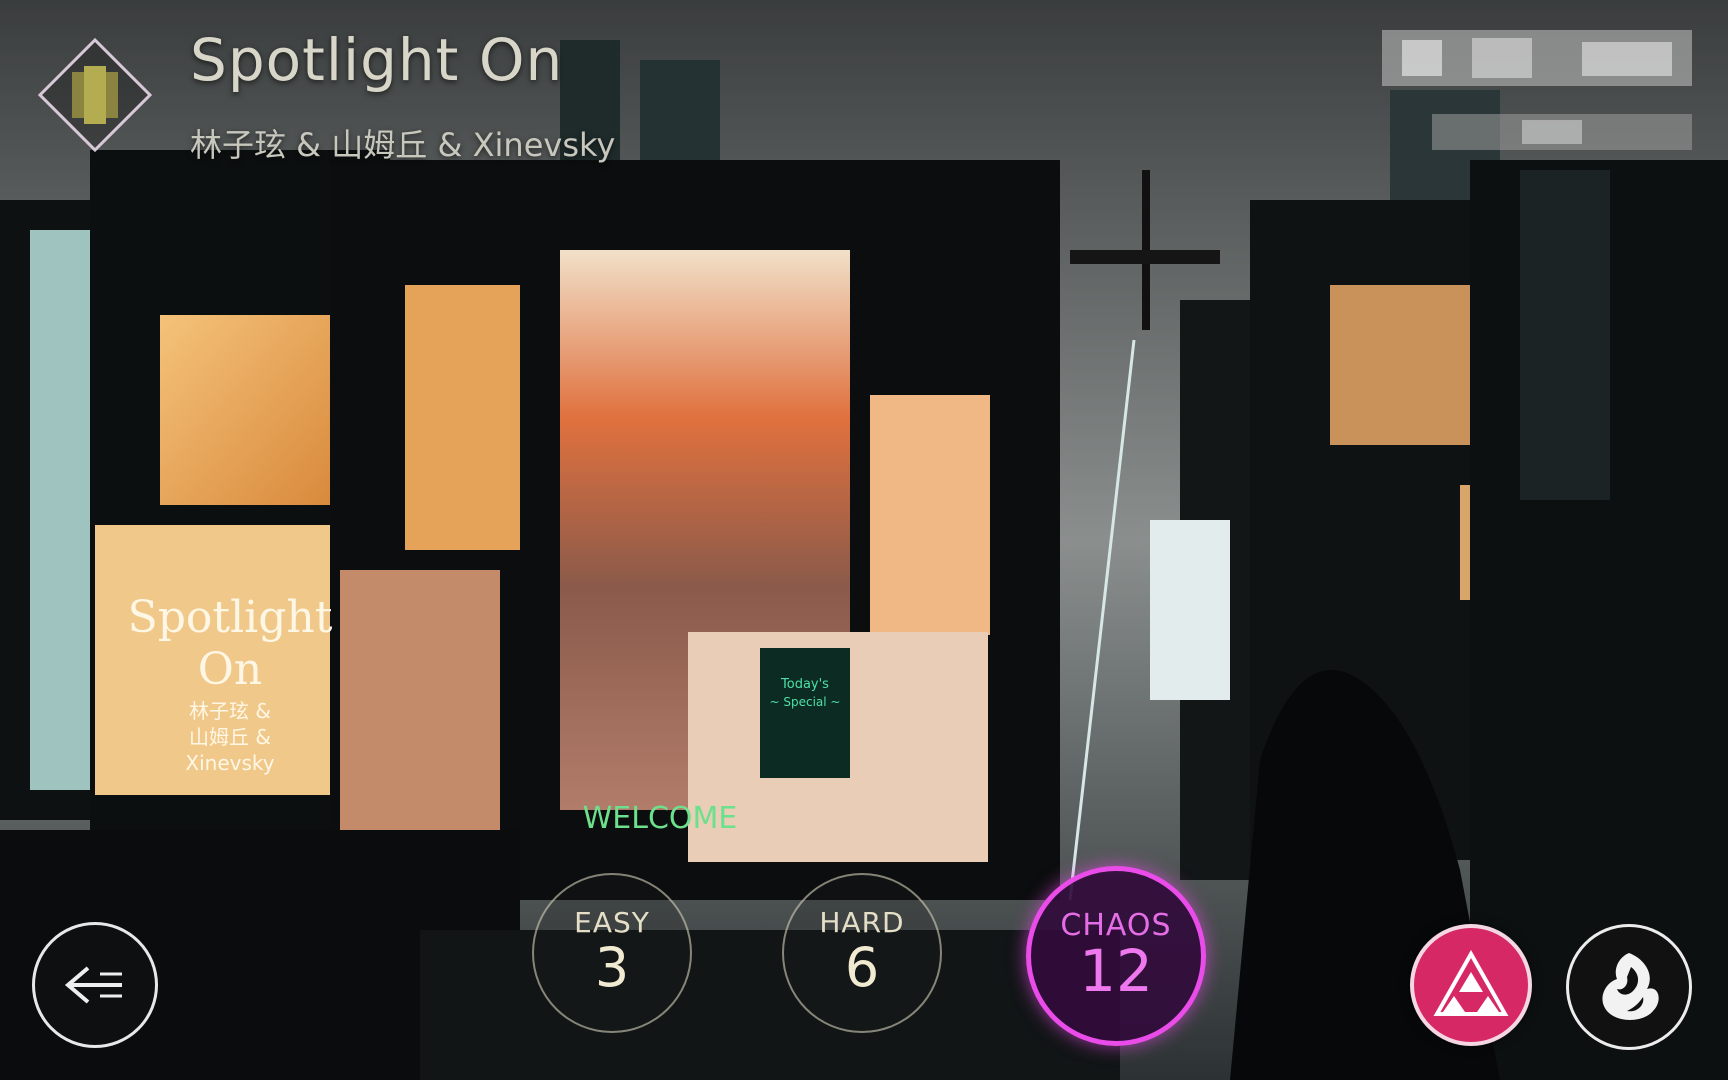 Image resolution: width=1728 pixels, height=1080 pixels. Describe the element at coordinates (805, 702) in the screenshot. I see `chalkboard-line2: ~ Special ~` at that location.